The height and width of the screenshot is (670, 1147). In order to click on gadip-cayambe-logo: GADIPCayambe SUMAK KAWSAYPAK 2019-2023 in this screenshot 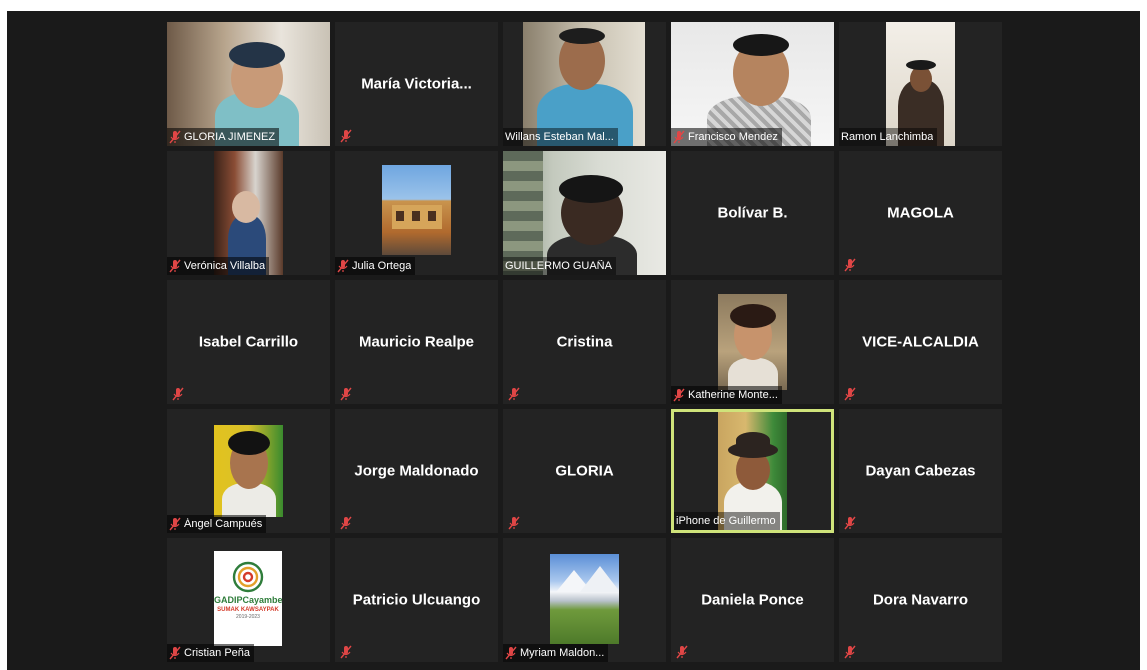, I will do `click(248, 598)`.